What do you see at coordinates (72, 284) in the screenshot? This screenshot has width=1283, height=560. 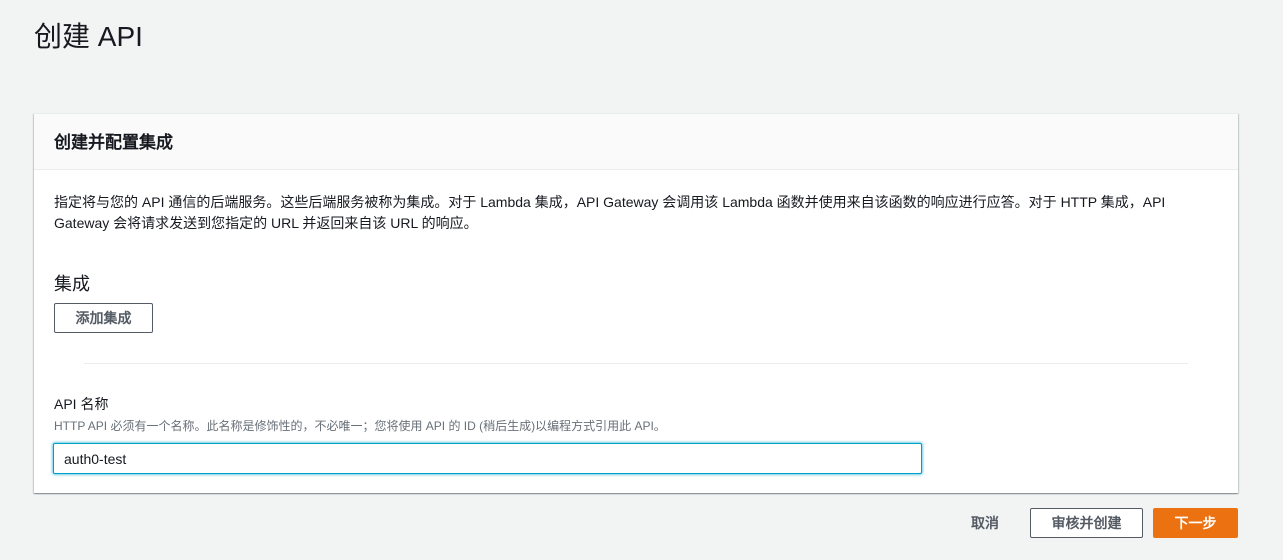 I see `integrations-heading: 集成` at bounding box center [72, 284].